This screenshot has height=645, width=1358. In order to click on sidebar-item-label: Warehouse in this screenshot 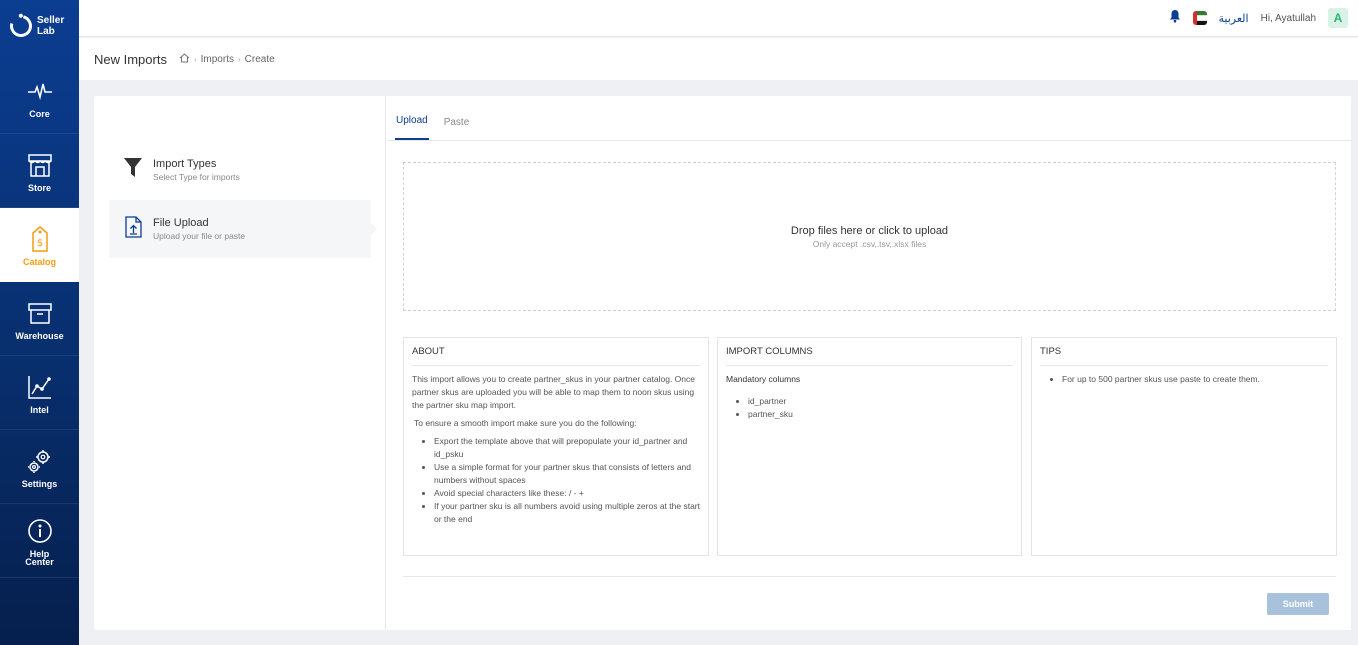, I will do `click(39, 335)`.